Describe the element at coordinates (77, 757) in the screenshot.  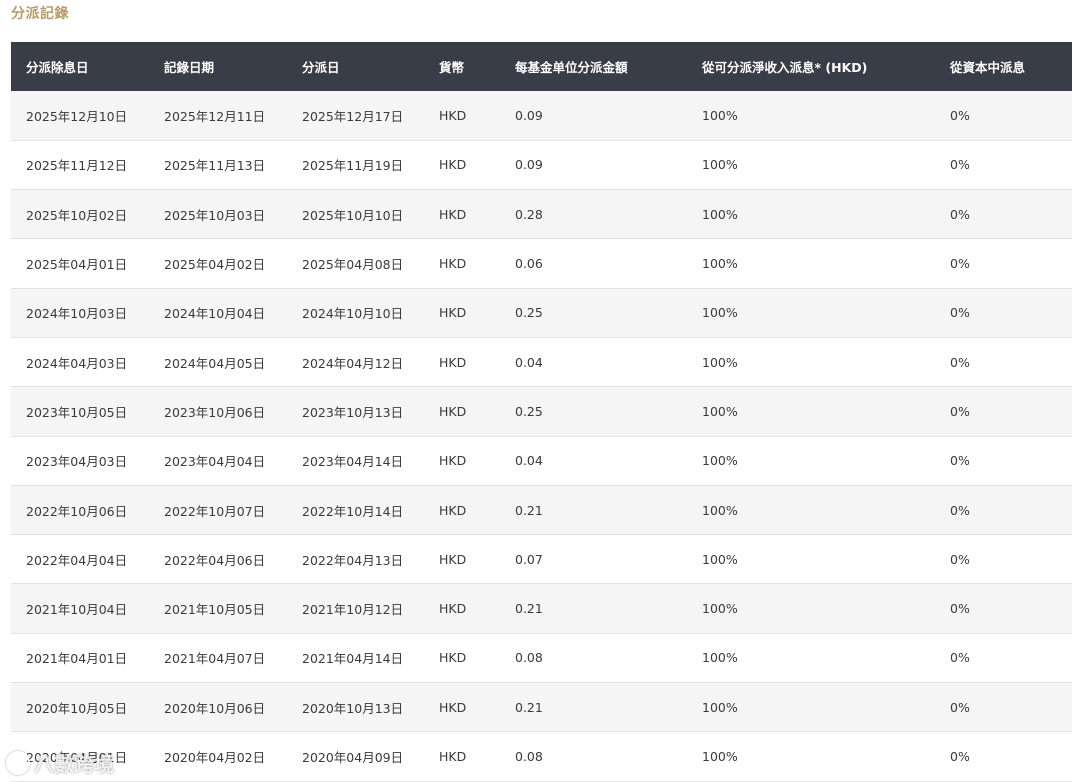
I see `col-ex-date-cell: 2020年04月01日` at that location.